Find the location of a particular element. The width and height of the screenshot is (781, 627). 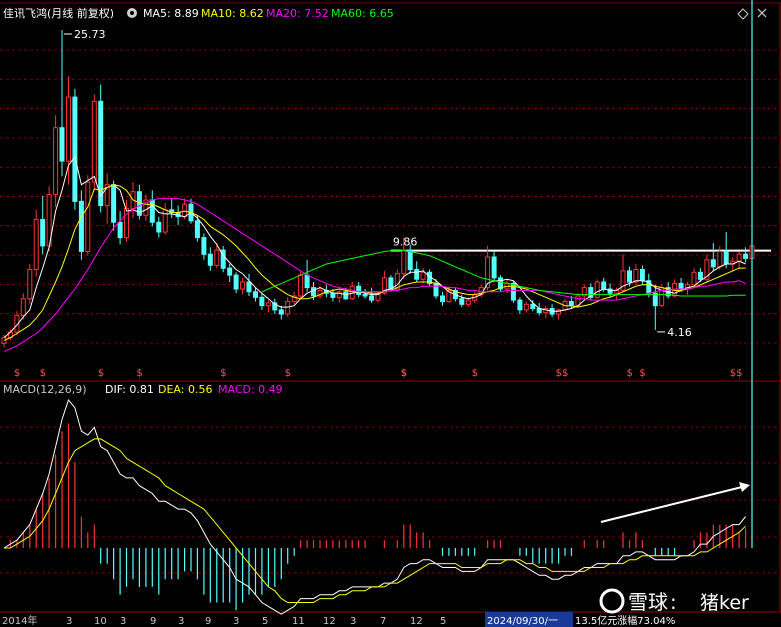

ma10-label: MA10: 8.62 is located at coordinates (232, 13).